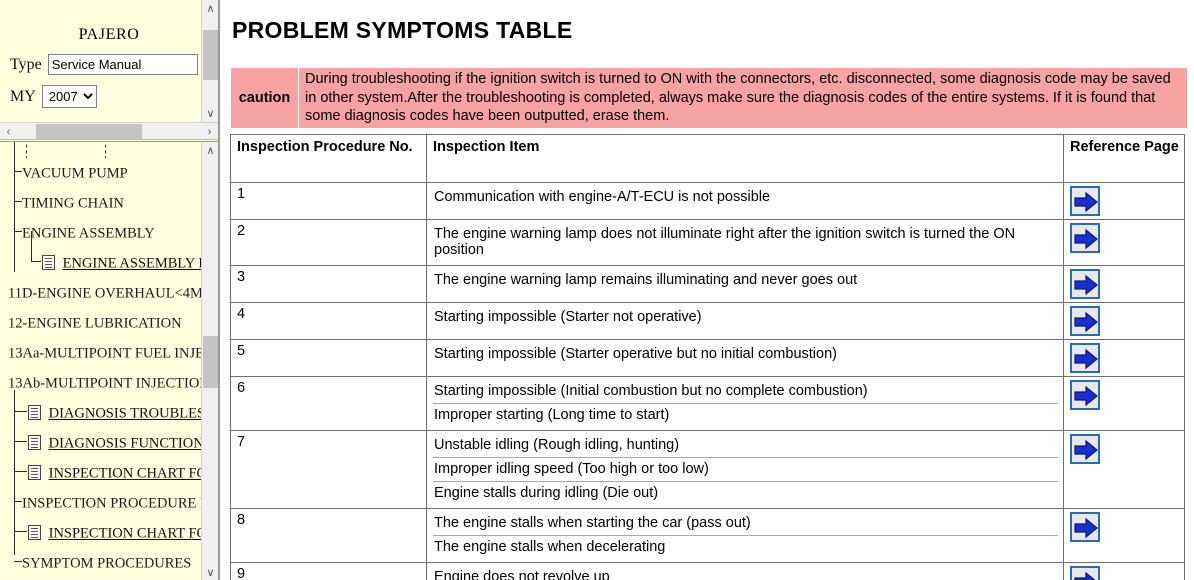  I want to click on tree-item-diagnosis-troubleshooting: DIAGNOSIS TROUBLESHOO, so click(100, 413).